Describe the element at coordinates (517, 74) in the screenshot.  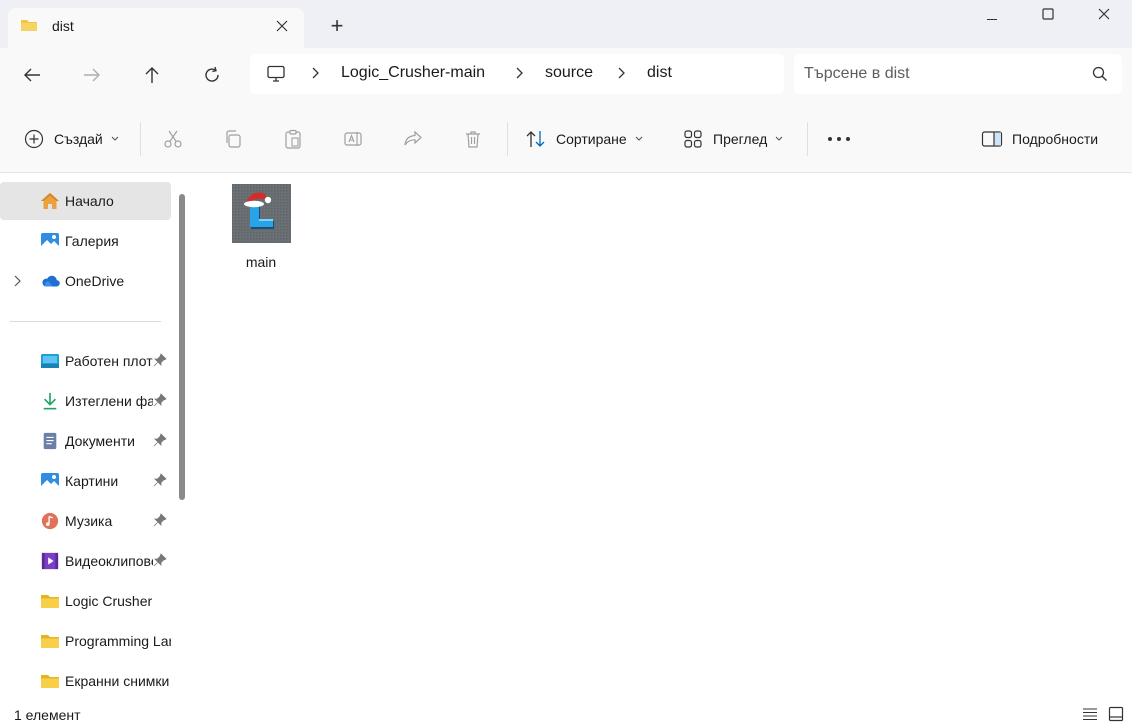
I see `address-bar: Logic_Crusher-main source dist` at that location.